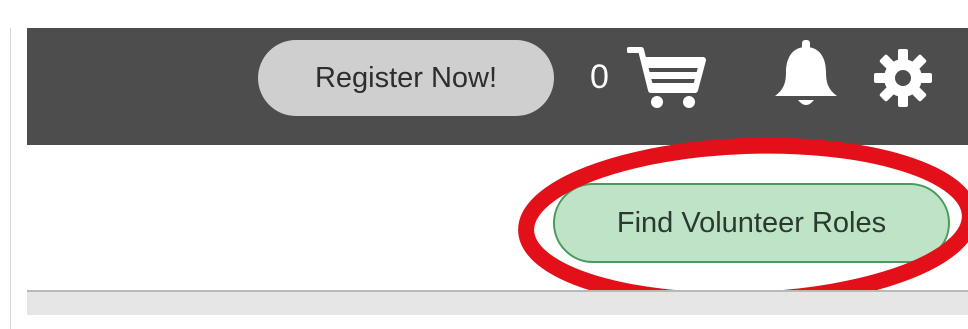  What do you see at coordinates (406, 78) in the screenshot?
I see `register-now-button: Register Now!` at bounding box center [406, 78].